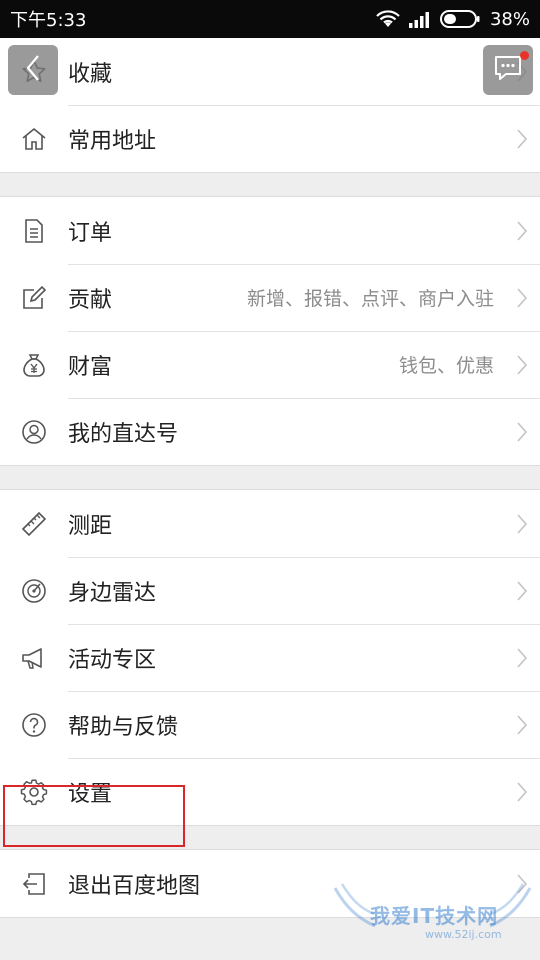 Image resolution: width=540 pixels, height=960 pixels. What do you see at coordinates (34, 298) in the screenshot?
I see `edit-icon` at bounding box center [34, 298].